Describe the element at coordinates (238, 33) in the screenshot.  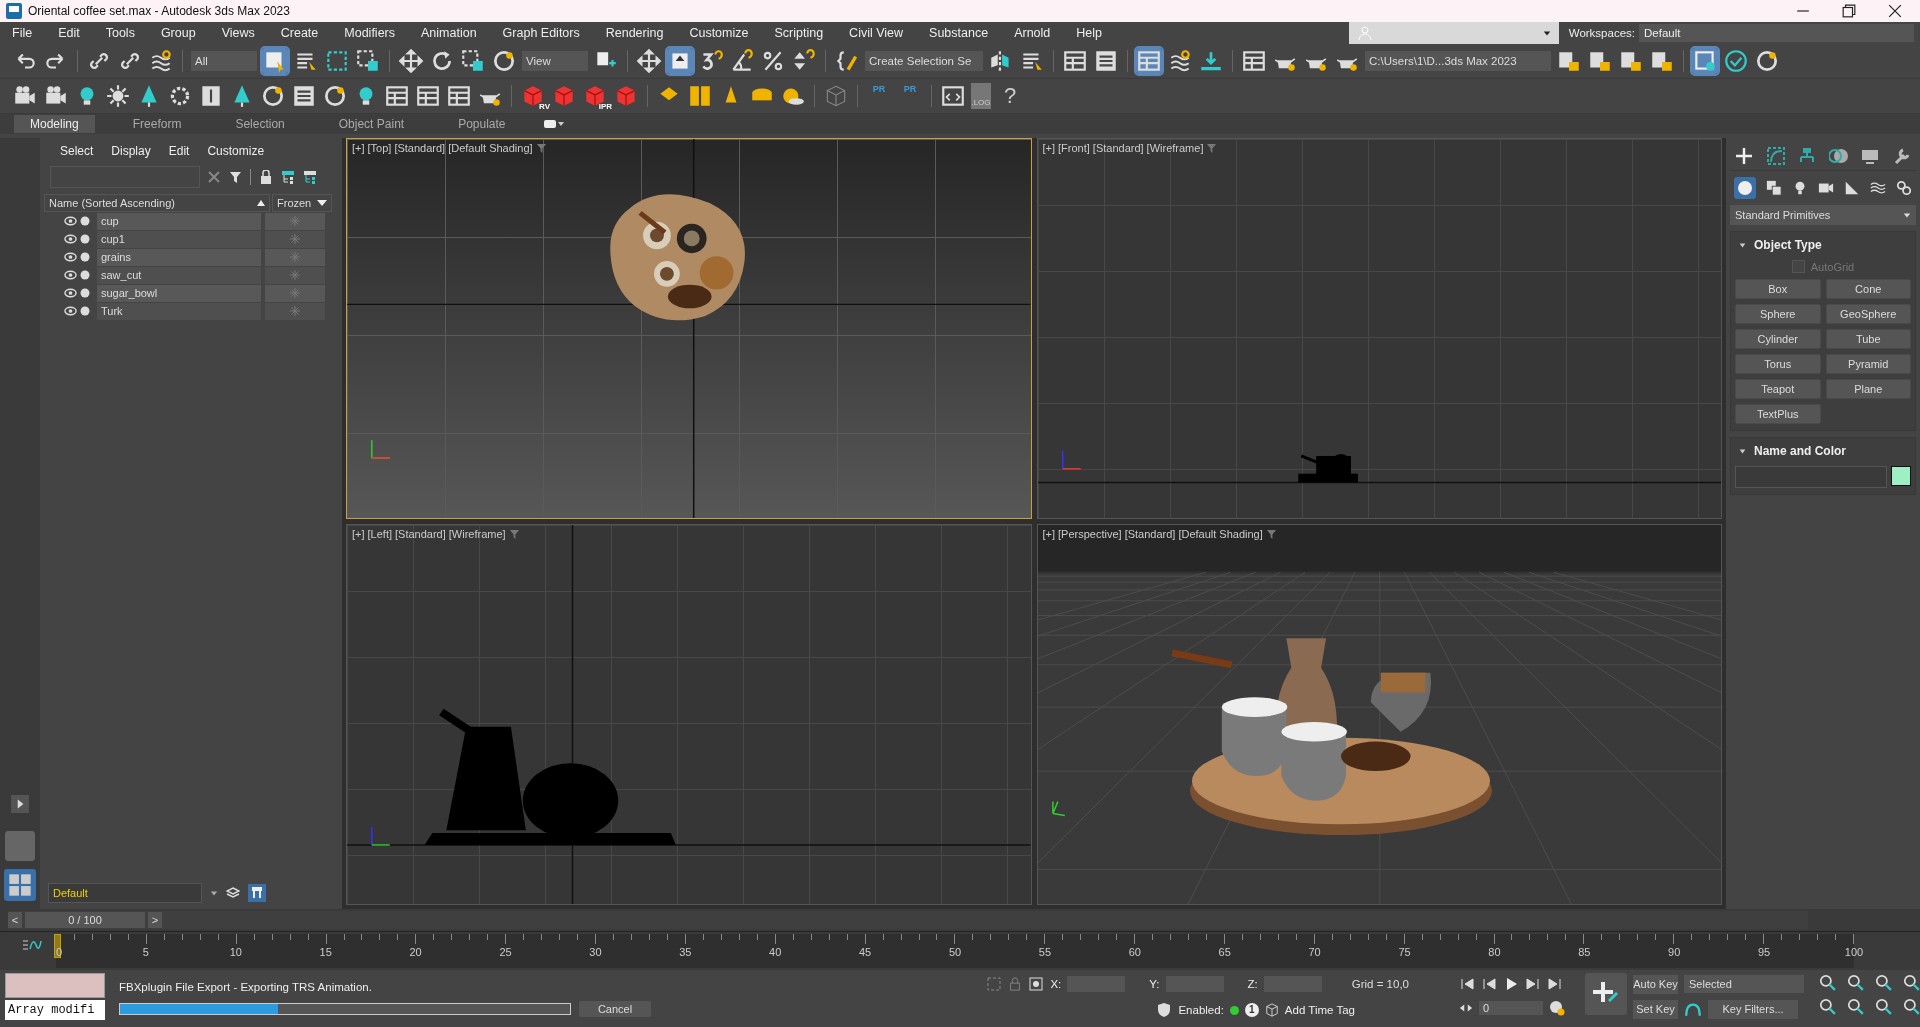
I see `menu-item: Views` at that location.